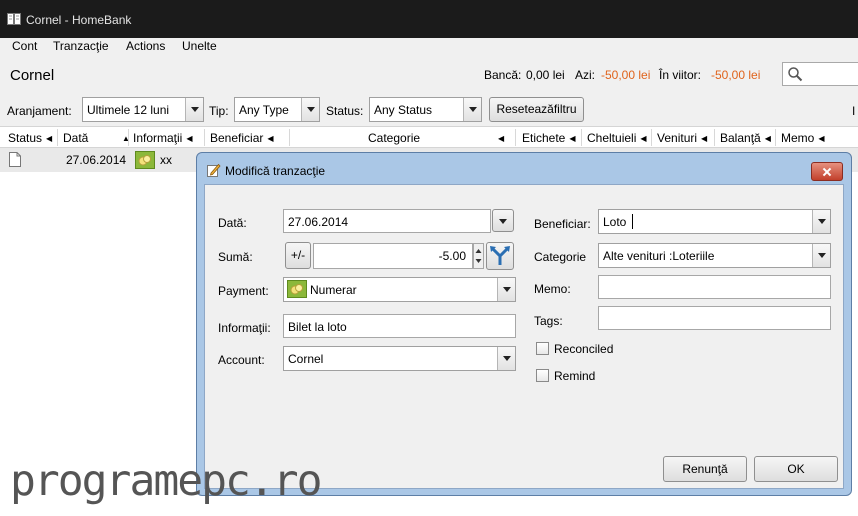 This screenshot has height=516, width=858. What do you see at coordinates (682, 138) in the screenshot?
I see `column-income: Venituri ◀` at bounding box center [682, 138].